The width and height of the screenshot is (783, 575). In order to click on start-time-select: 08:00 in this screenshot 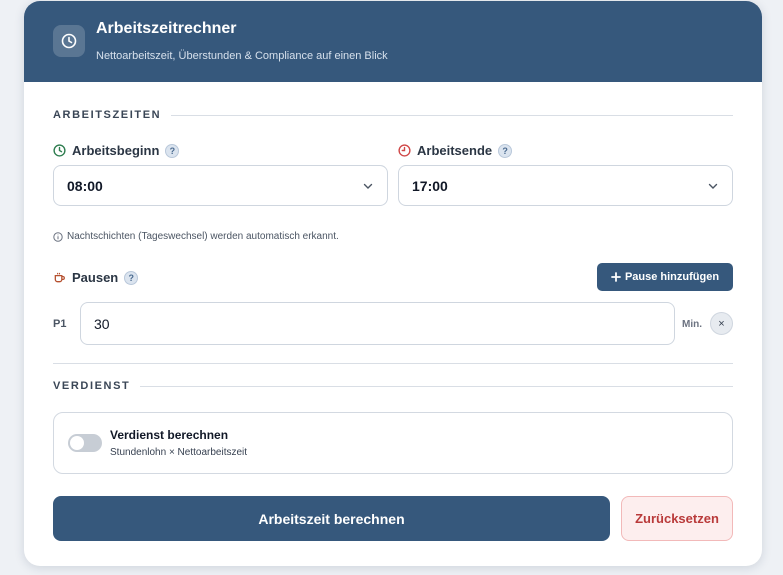, I will do `click(220, 185)`.